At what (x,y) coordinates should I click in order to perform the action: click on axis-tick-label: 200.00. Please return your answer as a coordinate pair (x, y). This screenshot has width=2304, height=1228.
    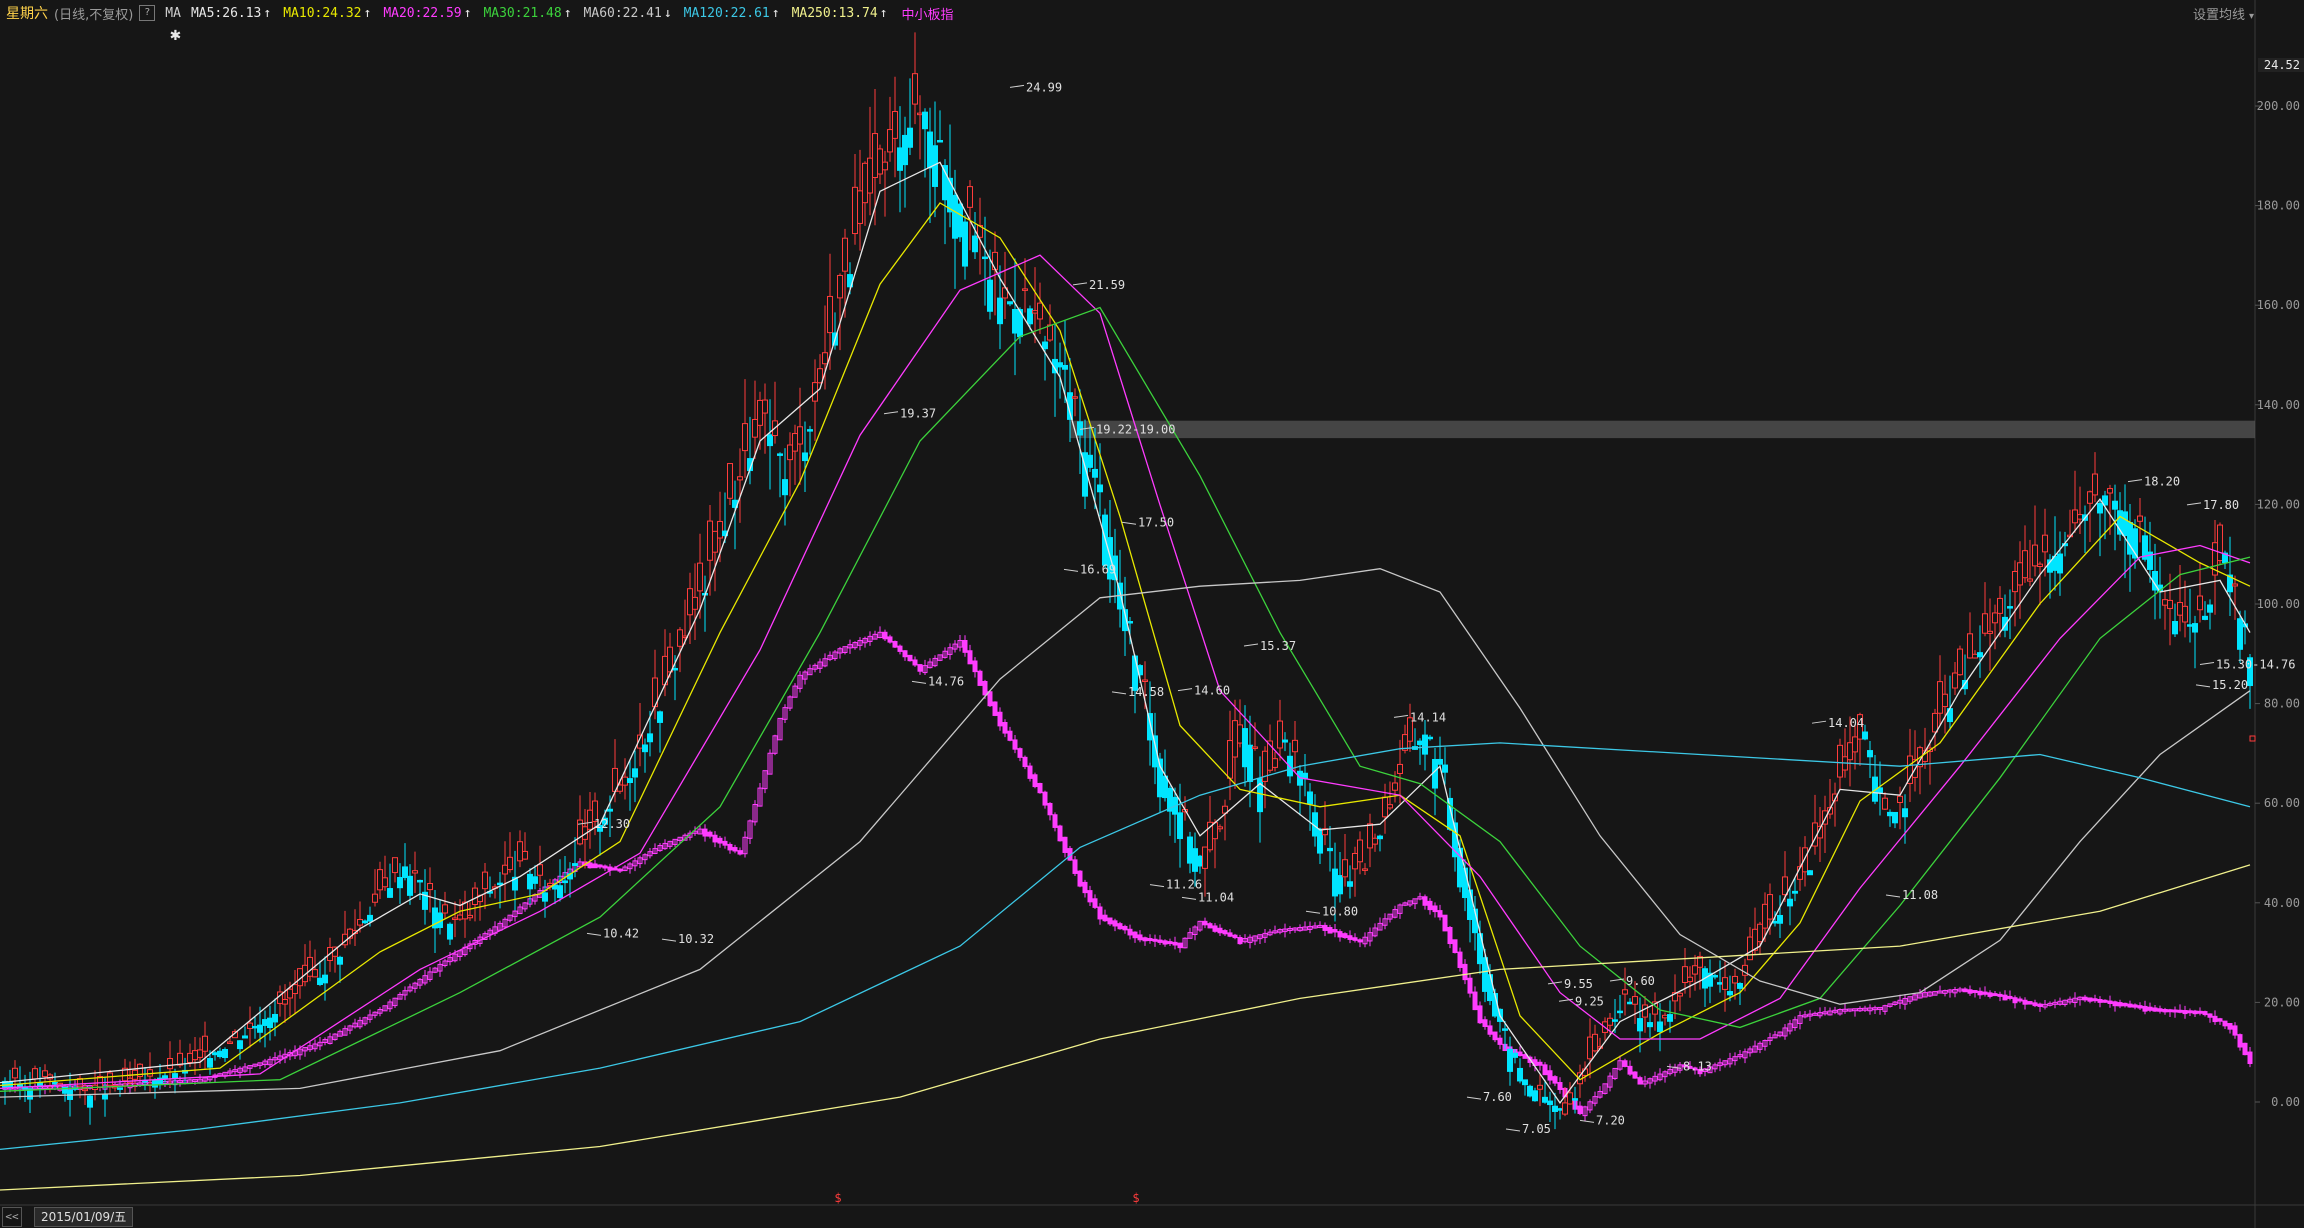
    Looking at the image, I should click on (2278, 106).